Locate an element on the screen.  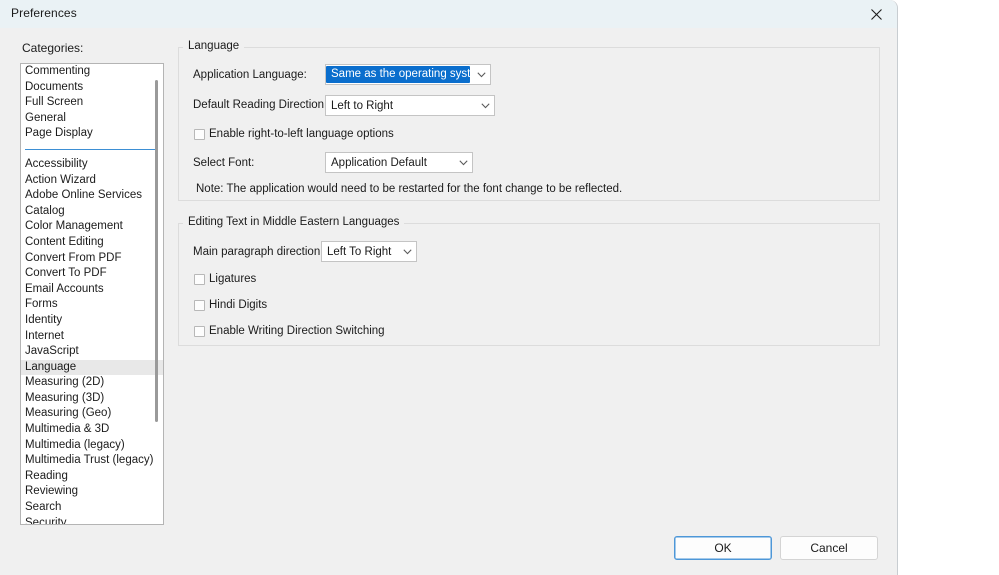
close-icon is located at coordinates (876, 14).